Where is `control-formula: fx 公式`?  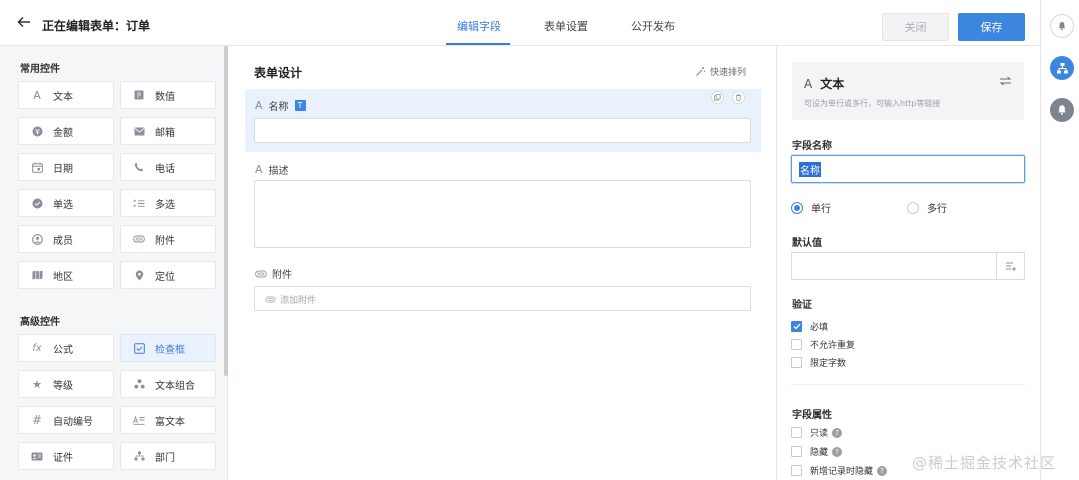 control-formula: fx 公式 is located at coordinates (66, 348).